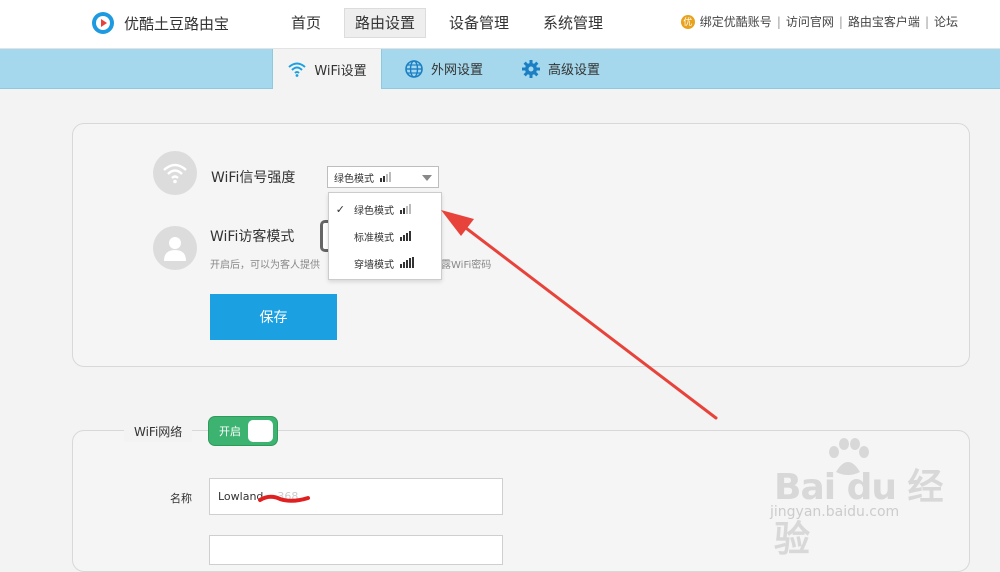 The image size is (1000, 572). What do you see at coordinates (871, 499) in the screenshot?
I see `baidu-watermark: Bai du 经验 jingyan.baidu.com` at bounding box center [871, 499].